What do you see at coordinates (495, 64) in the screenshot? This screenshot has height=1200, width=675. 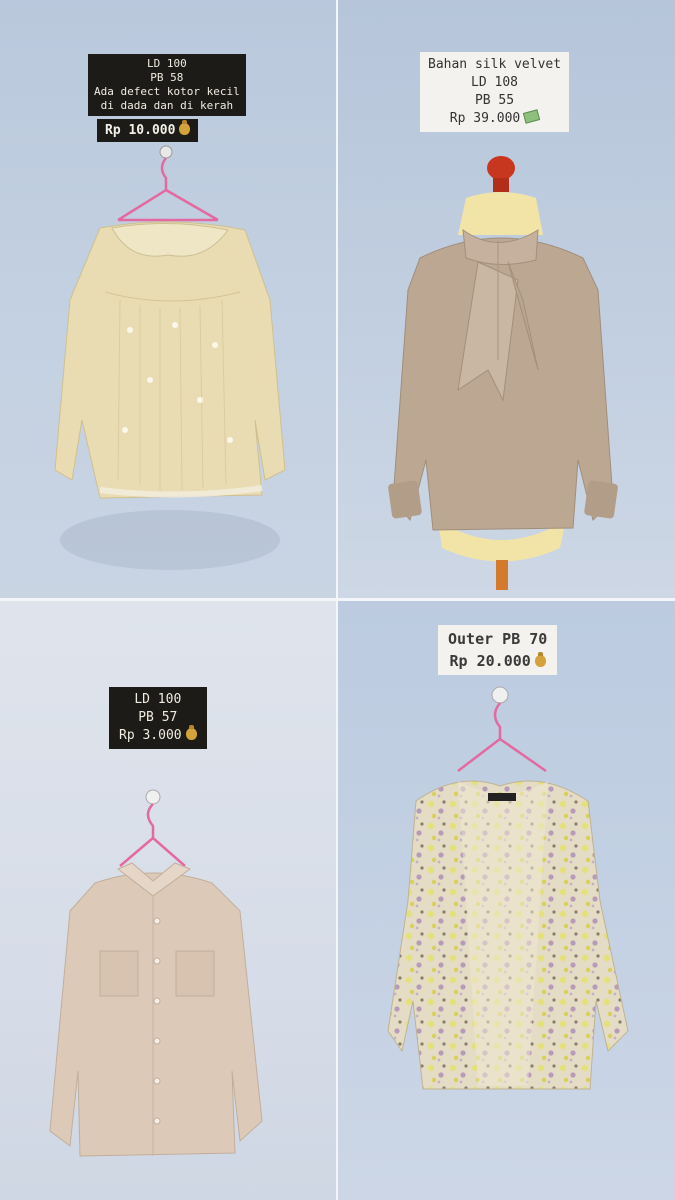 I see `tag-line: Bahan silk velvet` at bounding box center [495, 64].